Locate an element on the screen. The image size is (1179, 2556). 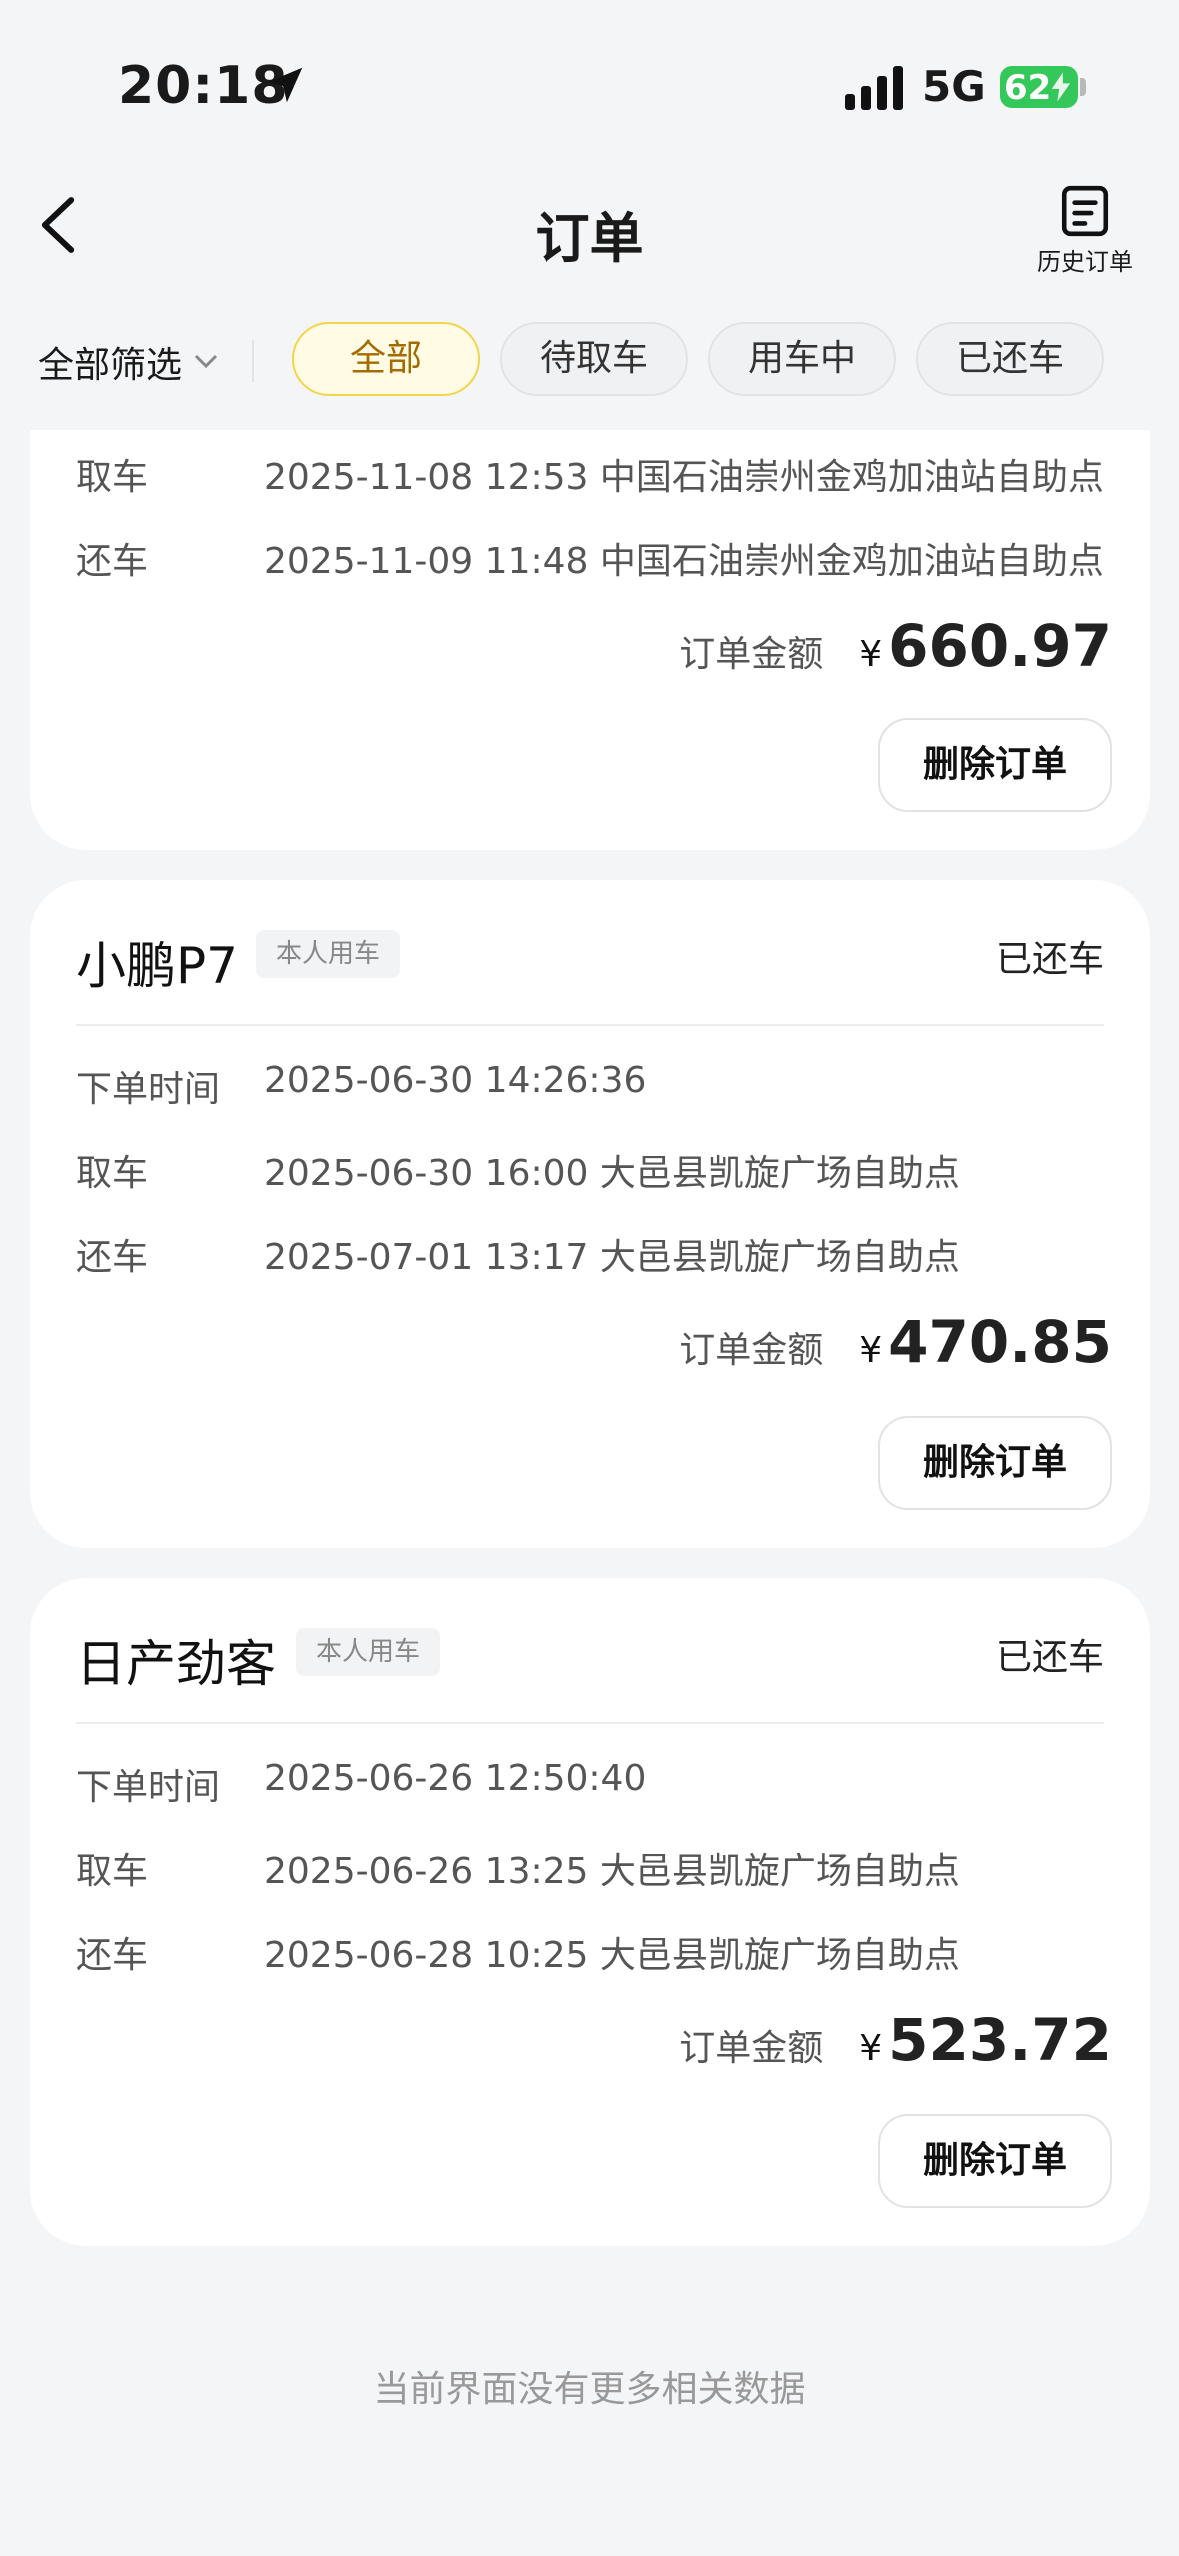
pickup-value: 2025-06-26 13:25 大邑县凯旋广场自助点 is located at coordinates (612, 1871).